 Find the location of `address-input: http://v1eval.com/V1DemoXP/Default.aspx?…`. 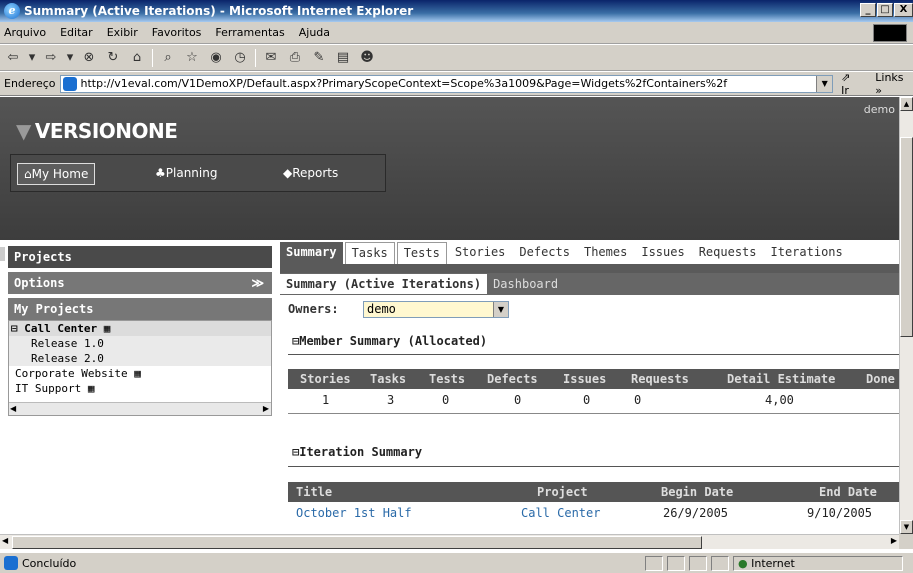

address-input: http://v1eval.com/V1DemoXP/Default.aspx?… is located at coordinates (446, 83).